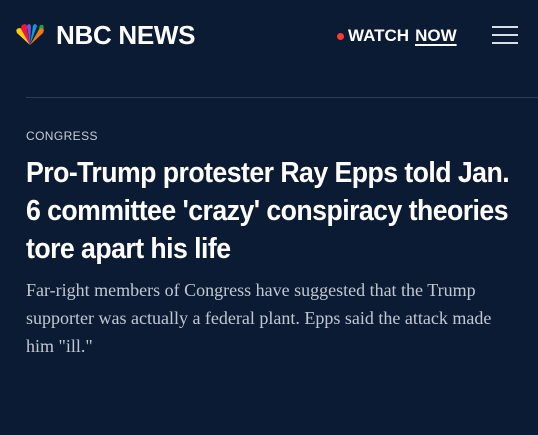  I want to click on watch-now-link: WATCH NOW, so click(397, 36).